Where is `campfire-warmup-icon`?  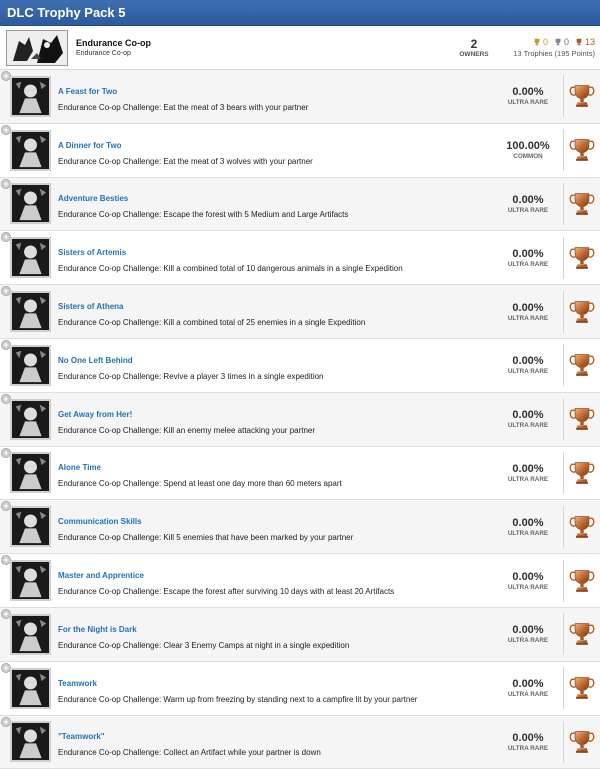 campfire-warmup-icon is located at coordinates (30, 688).